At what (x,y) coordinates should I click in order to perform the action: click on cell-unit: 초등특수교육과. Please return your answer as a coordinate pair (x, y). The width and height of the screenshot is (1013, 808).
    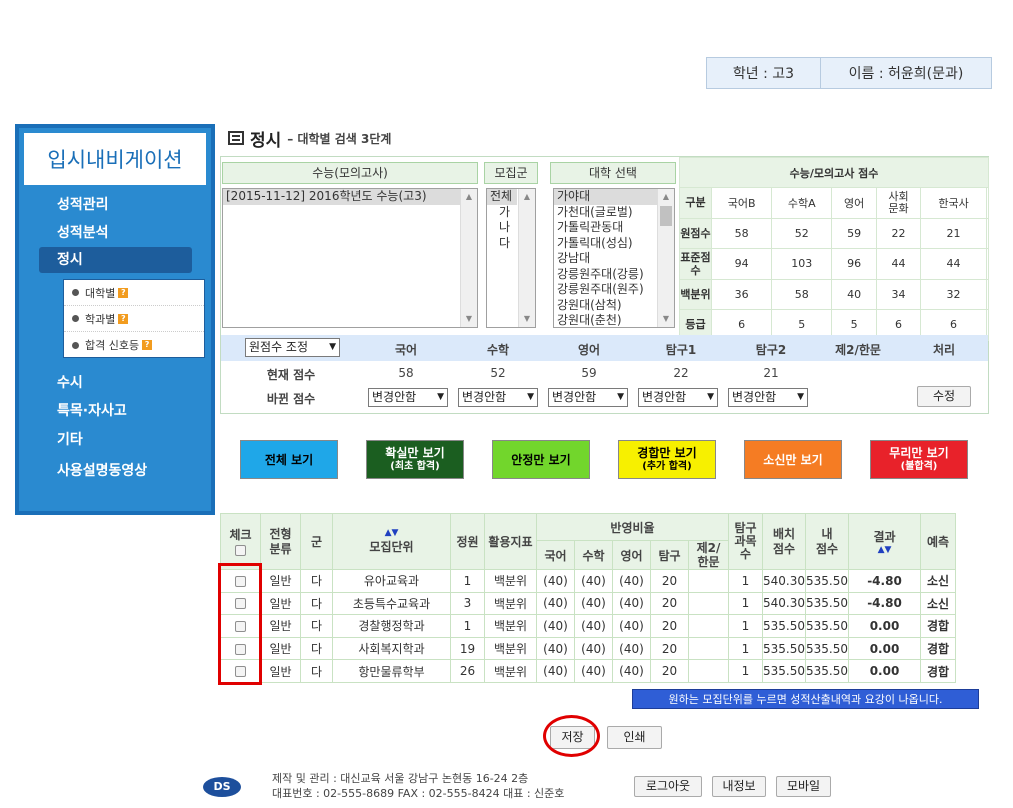
    Looking at the image, I should click on (391, 603).